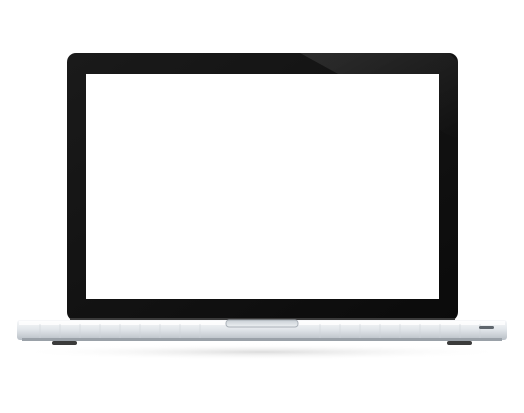  What do you see at coordinates (459, 343) in the screenshot?
I see `right-foot` at bounding box center [459, 343].